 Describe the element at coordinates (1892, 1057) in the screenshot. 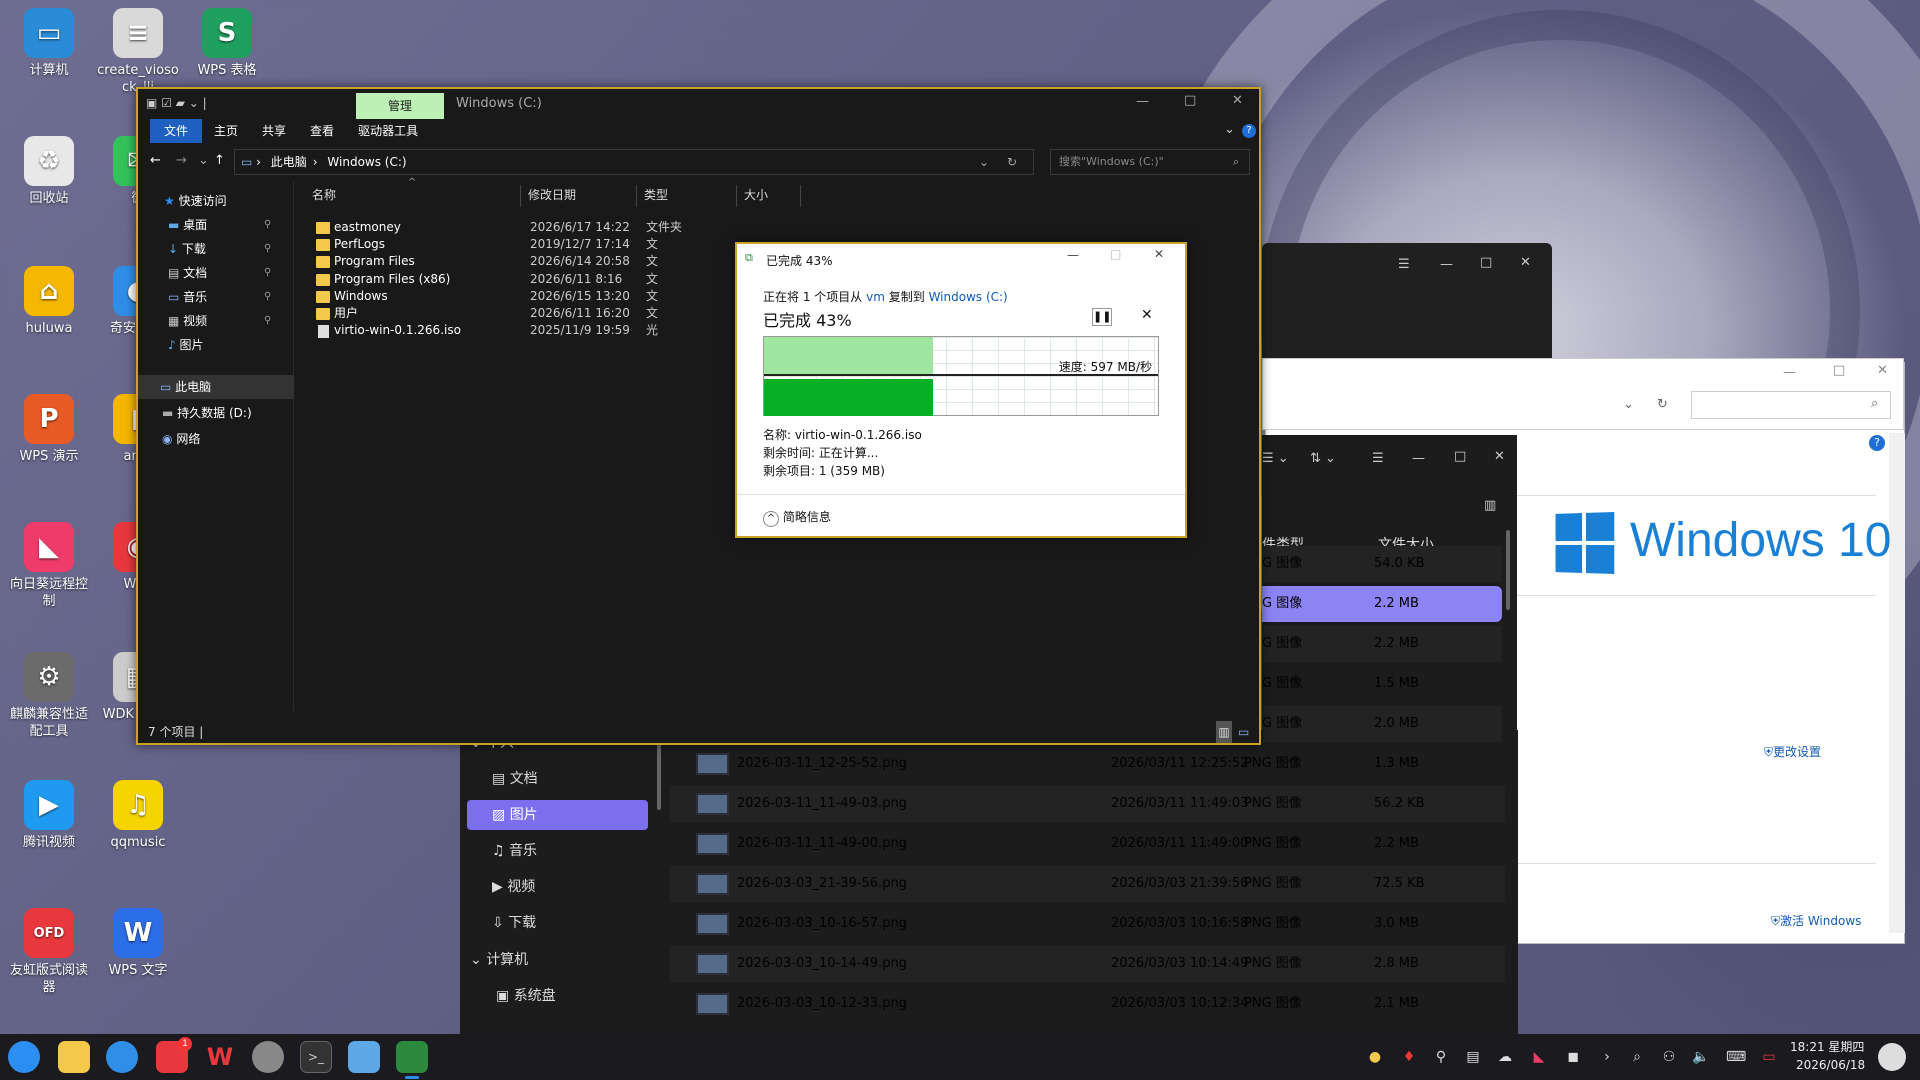

I see `show-desktop-icon` at that location.